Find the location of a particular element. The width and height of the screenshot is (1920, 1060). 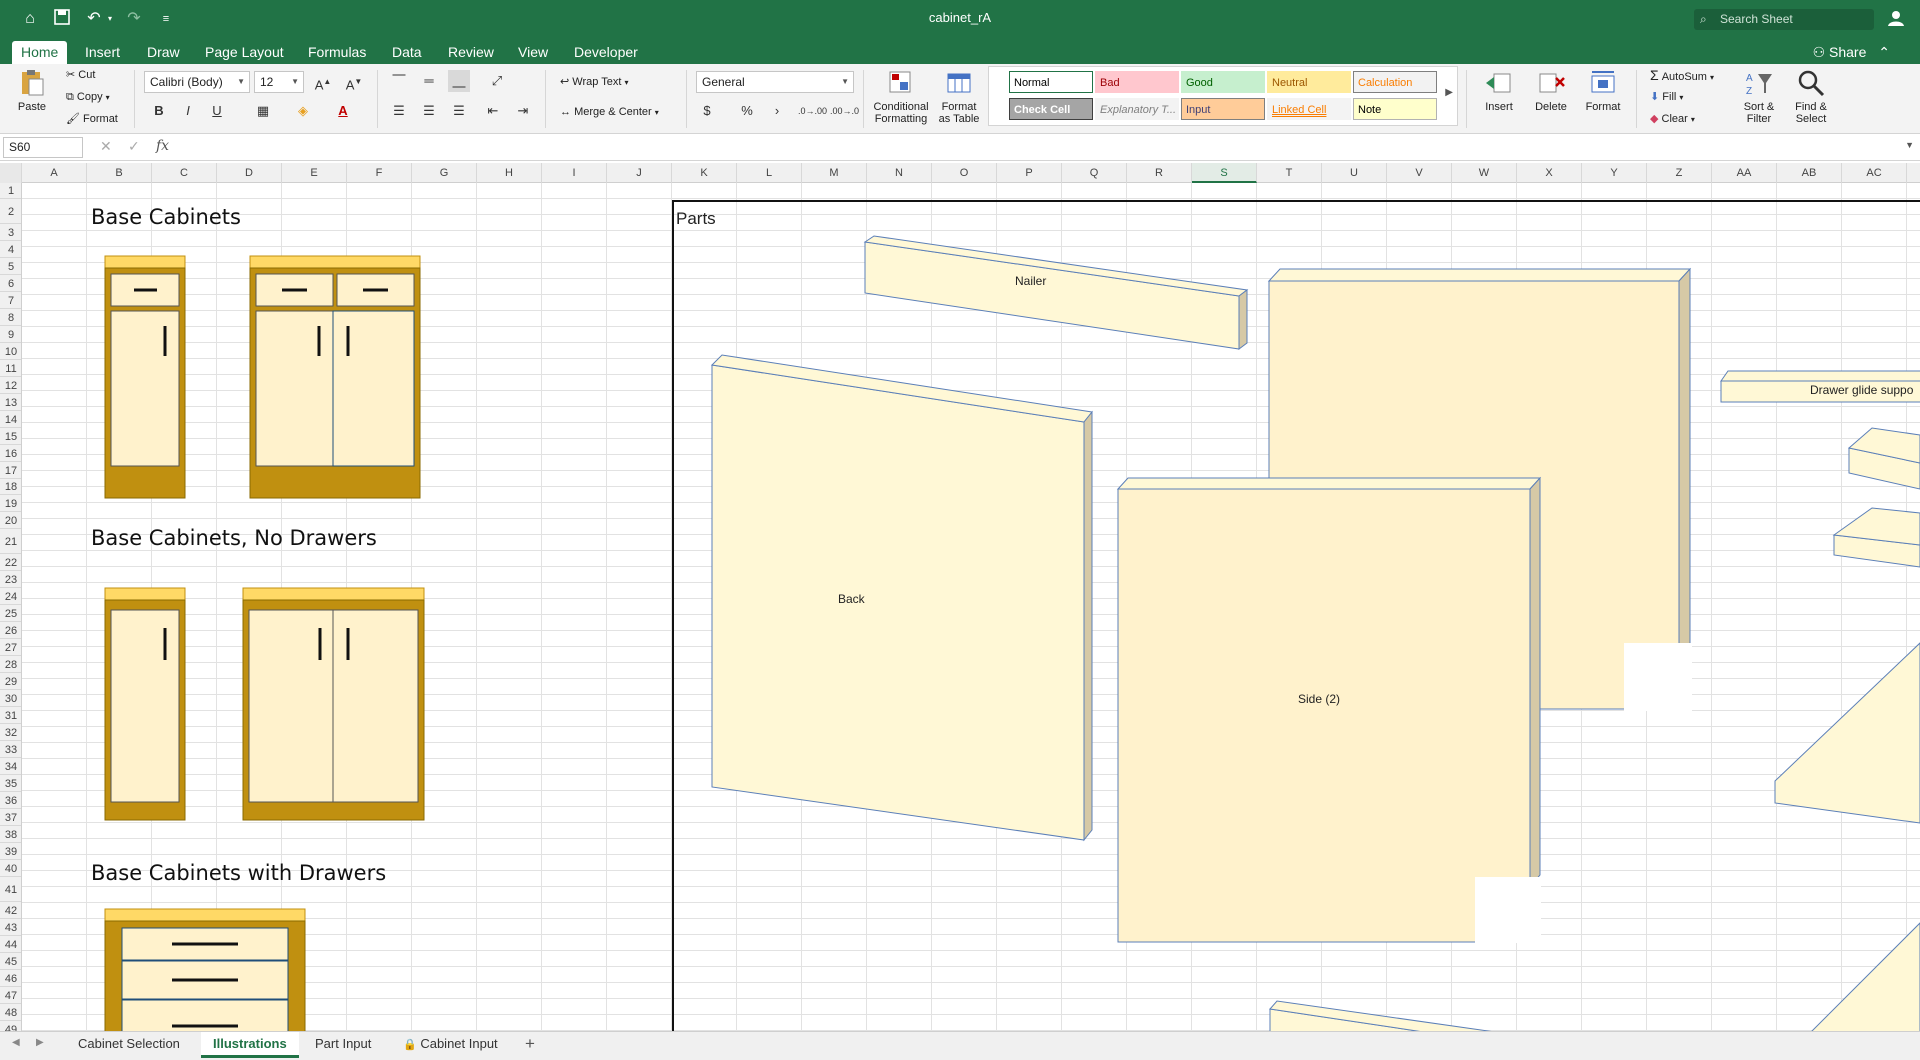

row-header: 18 is located at coordinates (10, 487).